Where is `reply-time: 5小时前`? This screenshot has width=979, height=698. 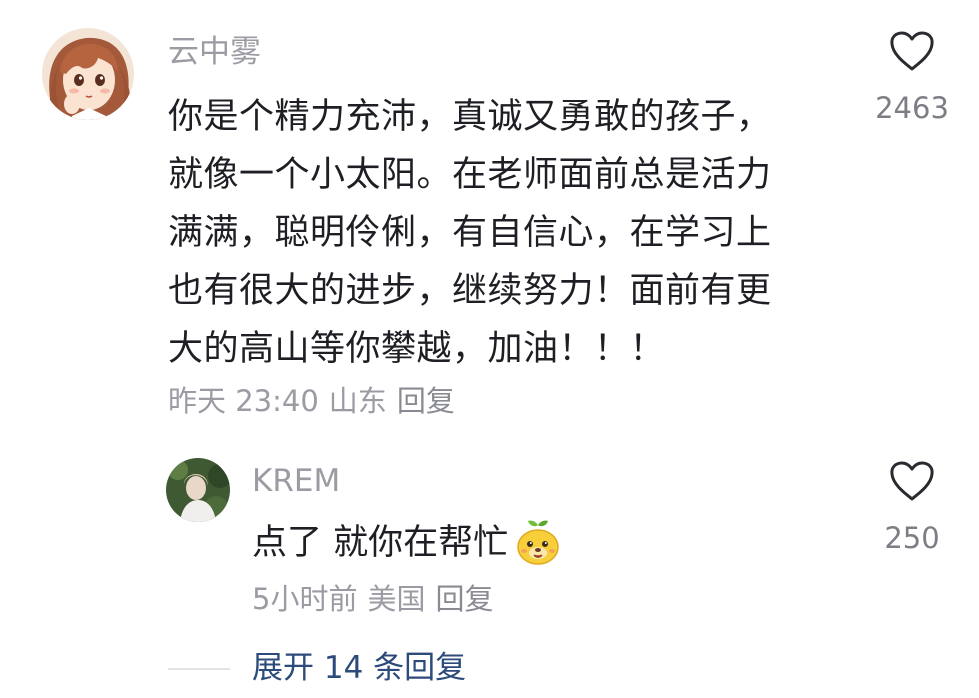
reply-time: 5小时前 is located at coordinates (305, 599).